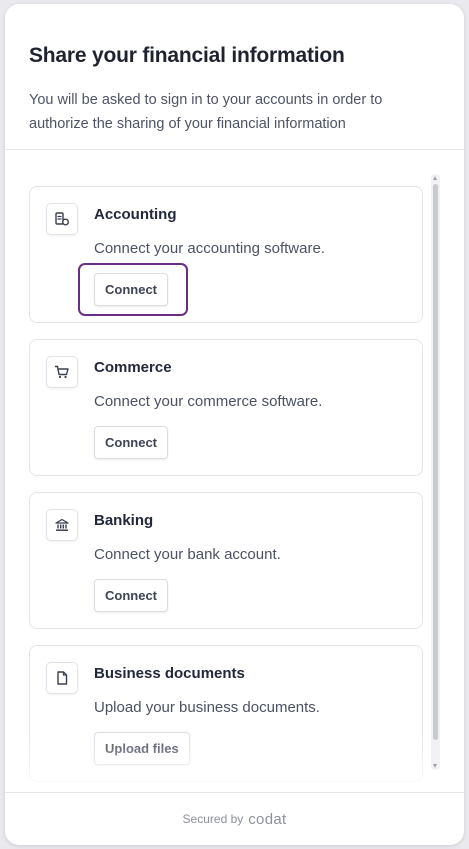 The height and width of the screenshot is (849, 469). Describe the element at coordinates (62, 372) in the screenshot. I see `cart-icon` at that location.